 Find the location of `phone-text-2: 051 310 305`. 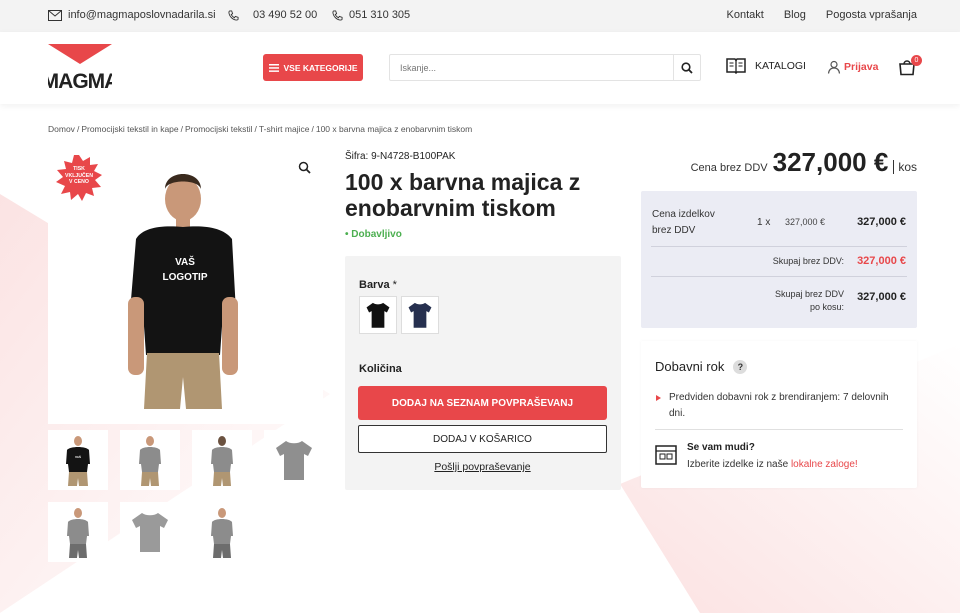

phone-text-2: 051 310 305 is located at coordinates (380, 15).